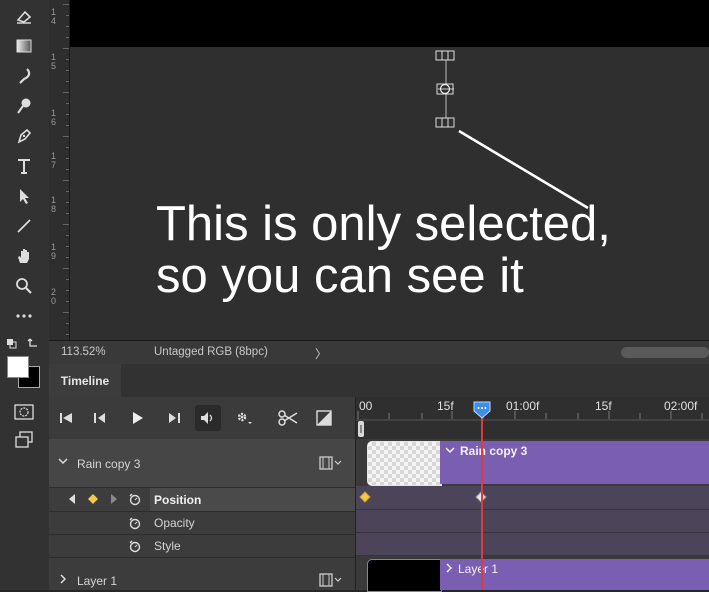 The width and height of the screenshot is (709, 592). I want to click on go-to-first-frame-icon, so click(66, 418).